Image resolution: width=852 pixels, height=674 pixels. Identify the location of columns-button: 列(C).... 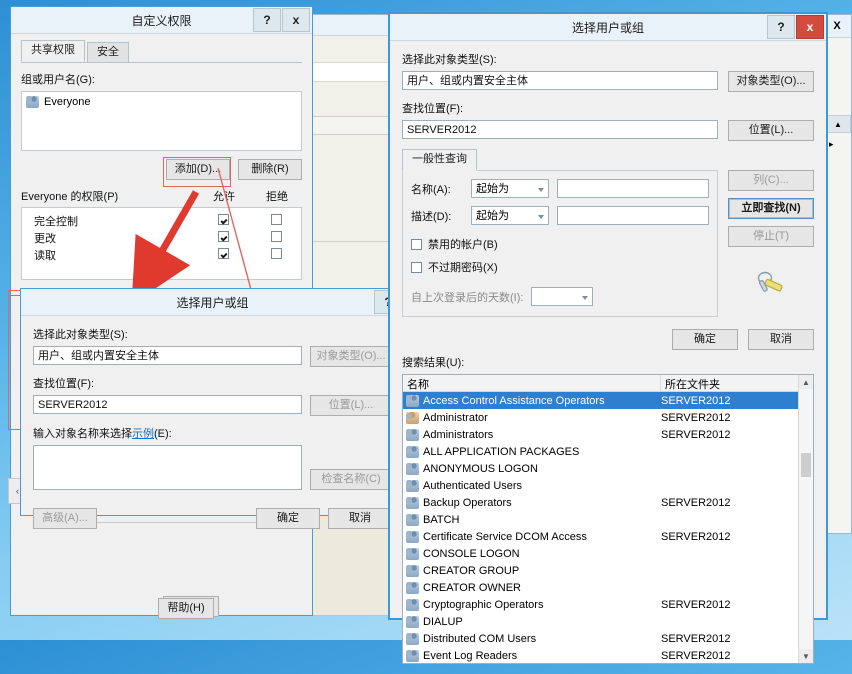
(771, 180).